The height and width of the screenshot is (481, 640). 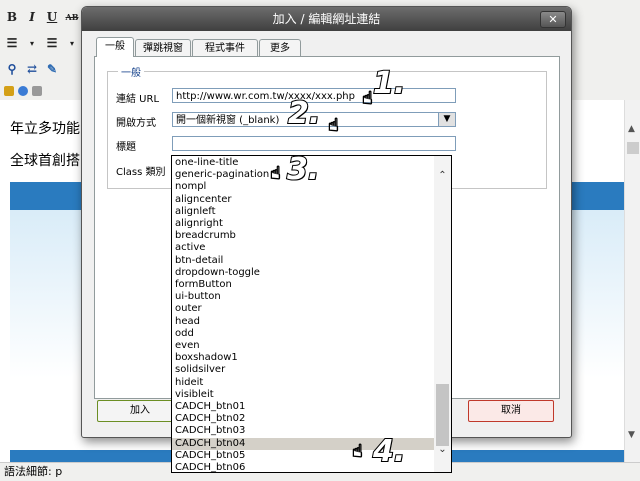 What do you see at coordinates (303, 395) in the screenshot?
I see `class-option: visibleit` at bounding box center [303, 395].